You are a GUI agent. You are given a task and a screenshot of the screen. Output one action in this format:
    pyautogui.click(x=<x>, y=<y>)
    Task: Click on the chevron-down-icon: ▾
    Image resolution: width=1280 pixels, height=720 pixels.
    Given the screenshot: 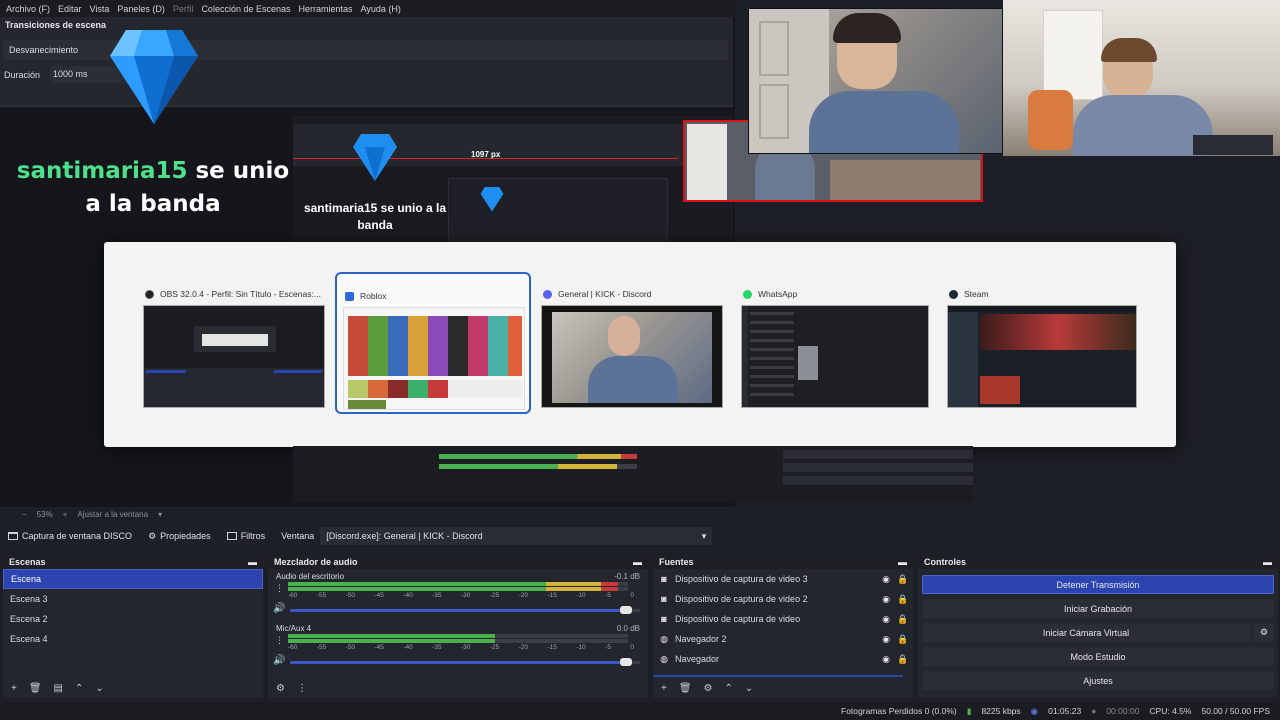 What is the action you would take?
    pyautogui.click(x=160, y=514)
    